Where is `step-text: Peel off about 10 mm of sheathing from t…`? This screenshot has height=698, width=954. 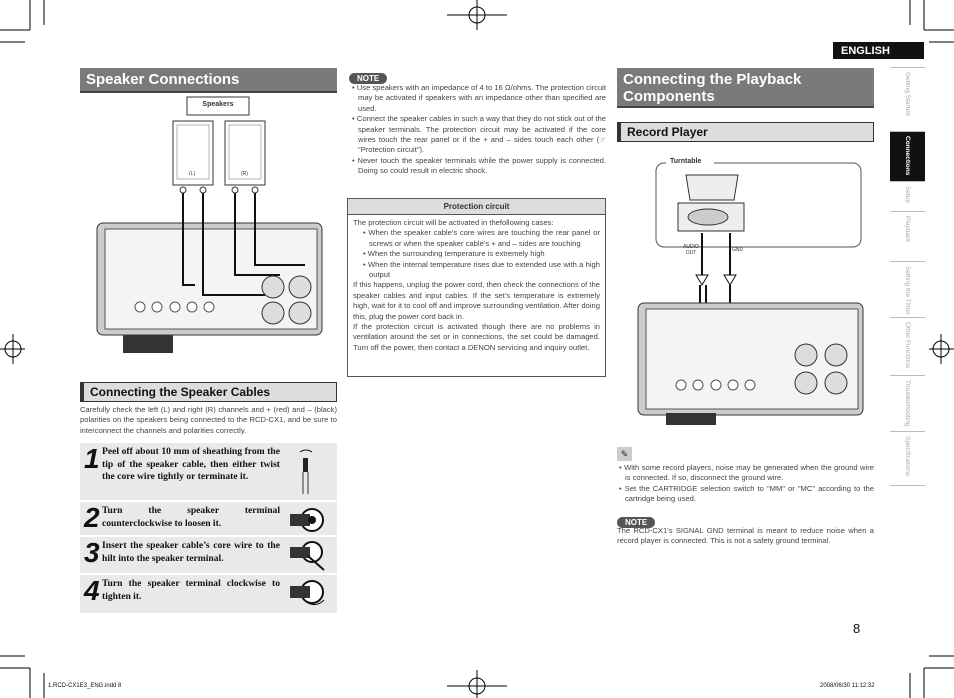
step-text: Peel off about 10 mm of sheathing from t… is located at coordinates (191, 464).